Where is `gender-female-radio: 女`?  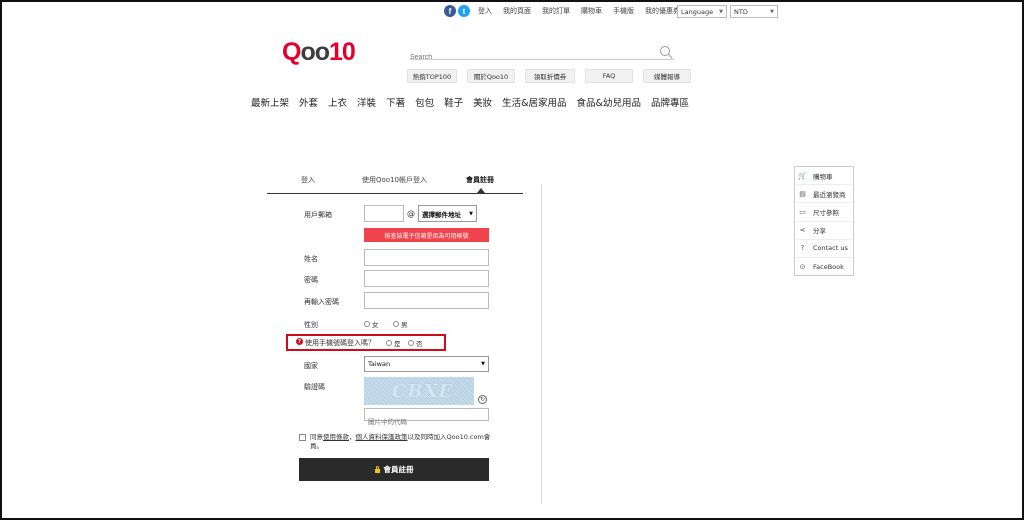 gender-female-radio: 女 is located at coordinates (371, 324).